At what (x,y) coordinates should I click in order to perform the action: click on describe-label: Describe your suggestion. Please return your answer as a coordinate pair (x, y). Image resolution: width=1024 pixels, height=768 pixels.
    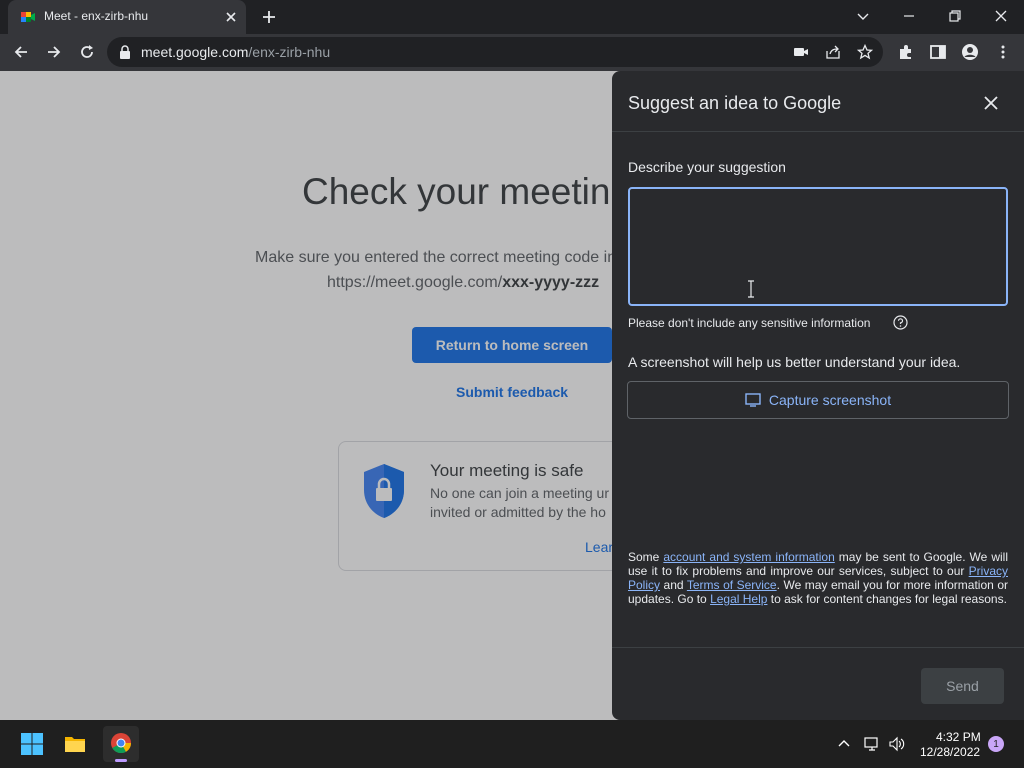
    Looking at the image, I should click on (707, 167).